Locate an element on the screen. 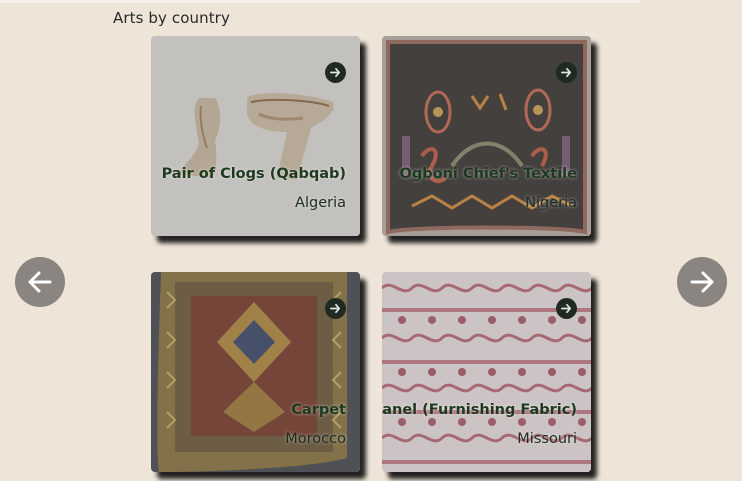 The image size is (742, 481). previous-button is located at coordinates (40, 282).